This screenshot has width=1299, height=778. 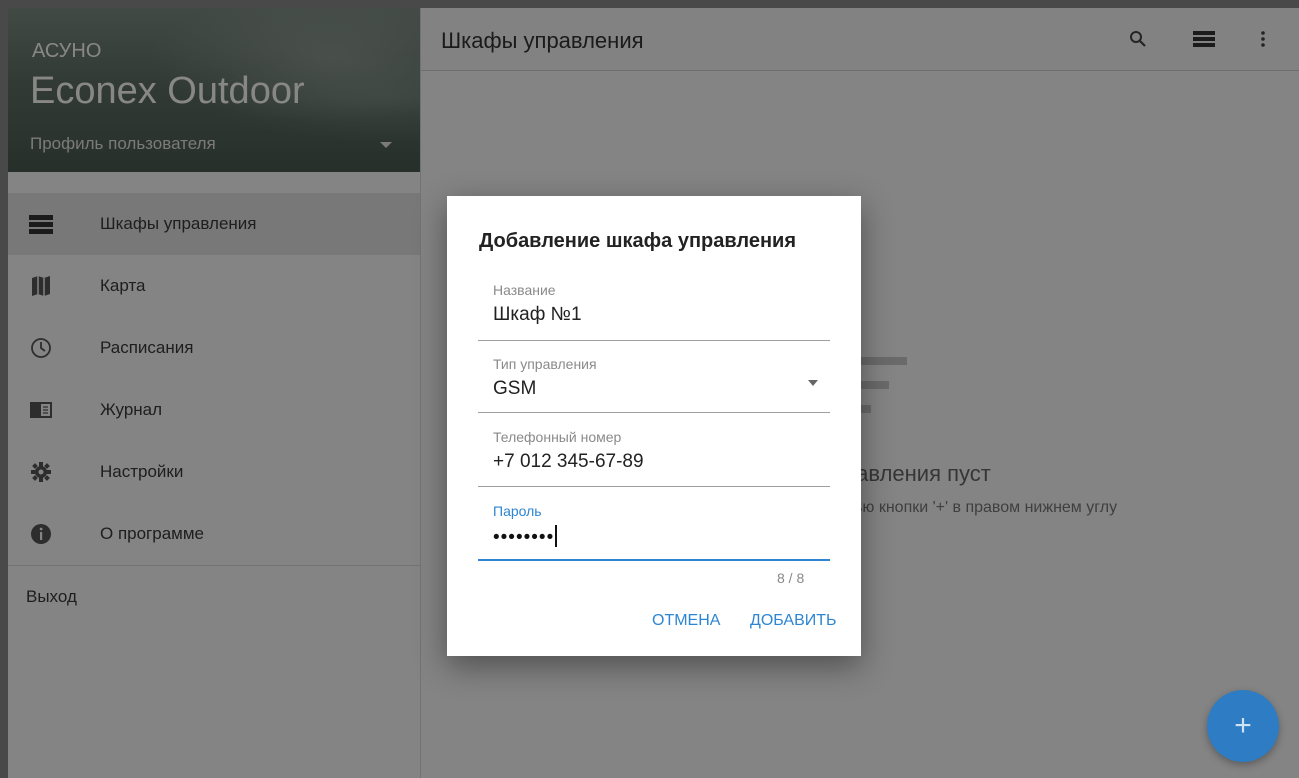 I want to click on name-field-label: Название, so click(x=524, y=290).